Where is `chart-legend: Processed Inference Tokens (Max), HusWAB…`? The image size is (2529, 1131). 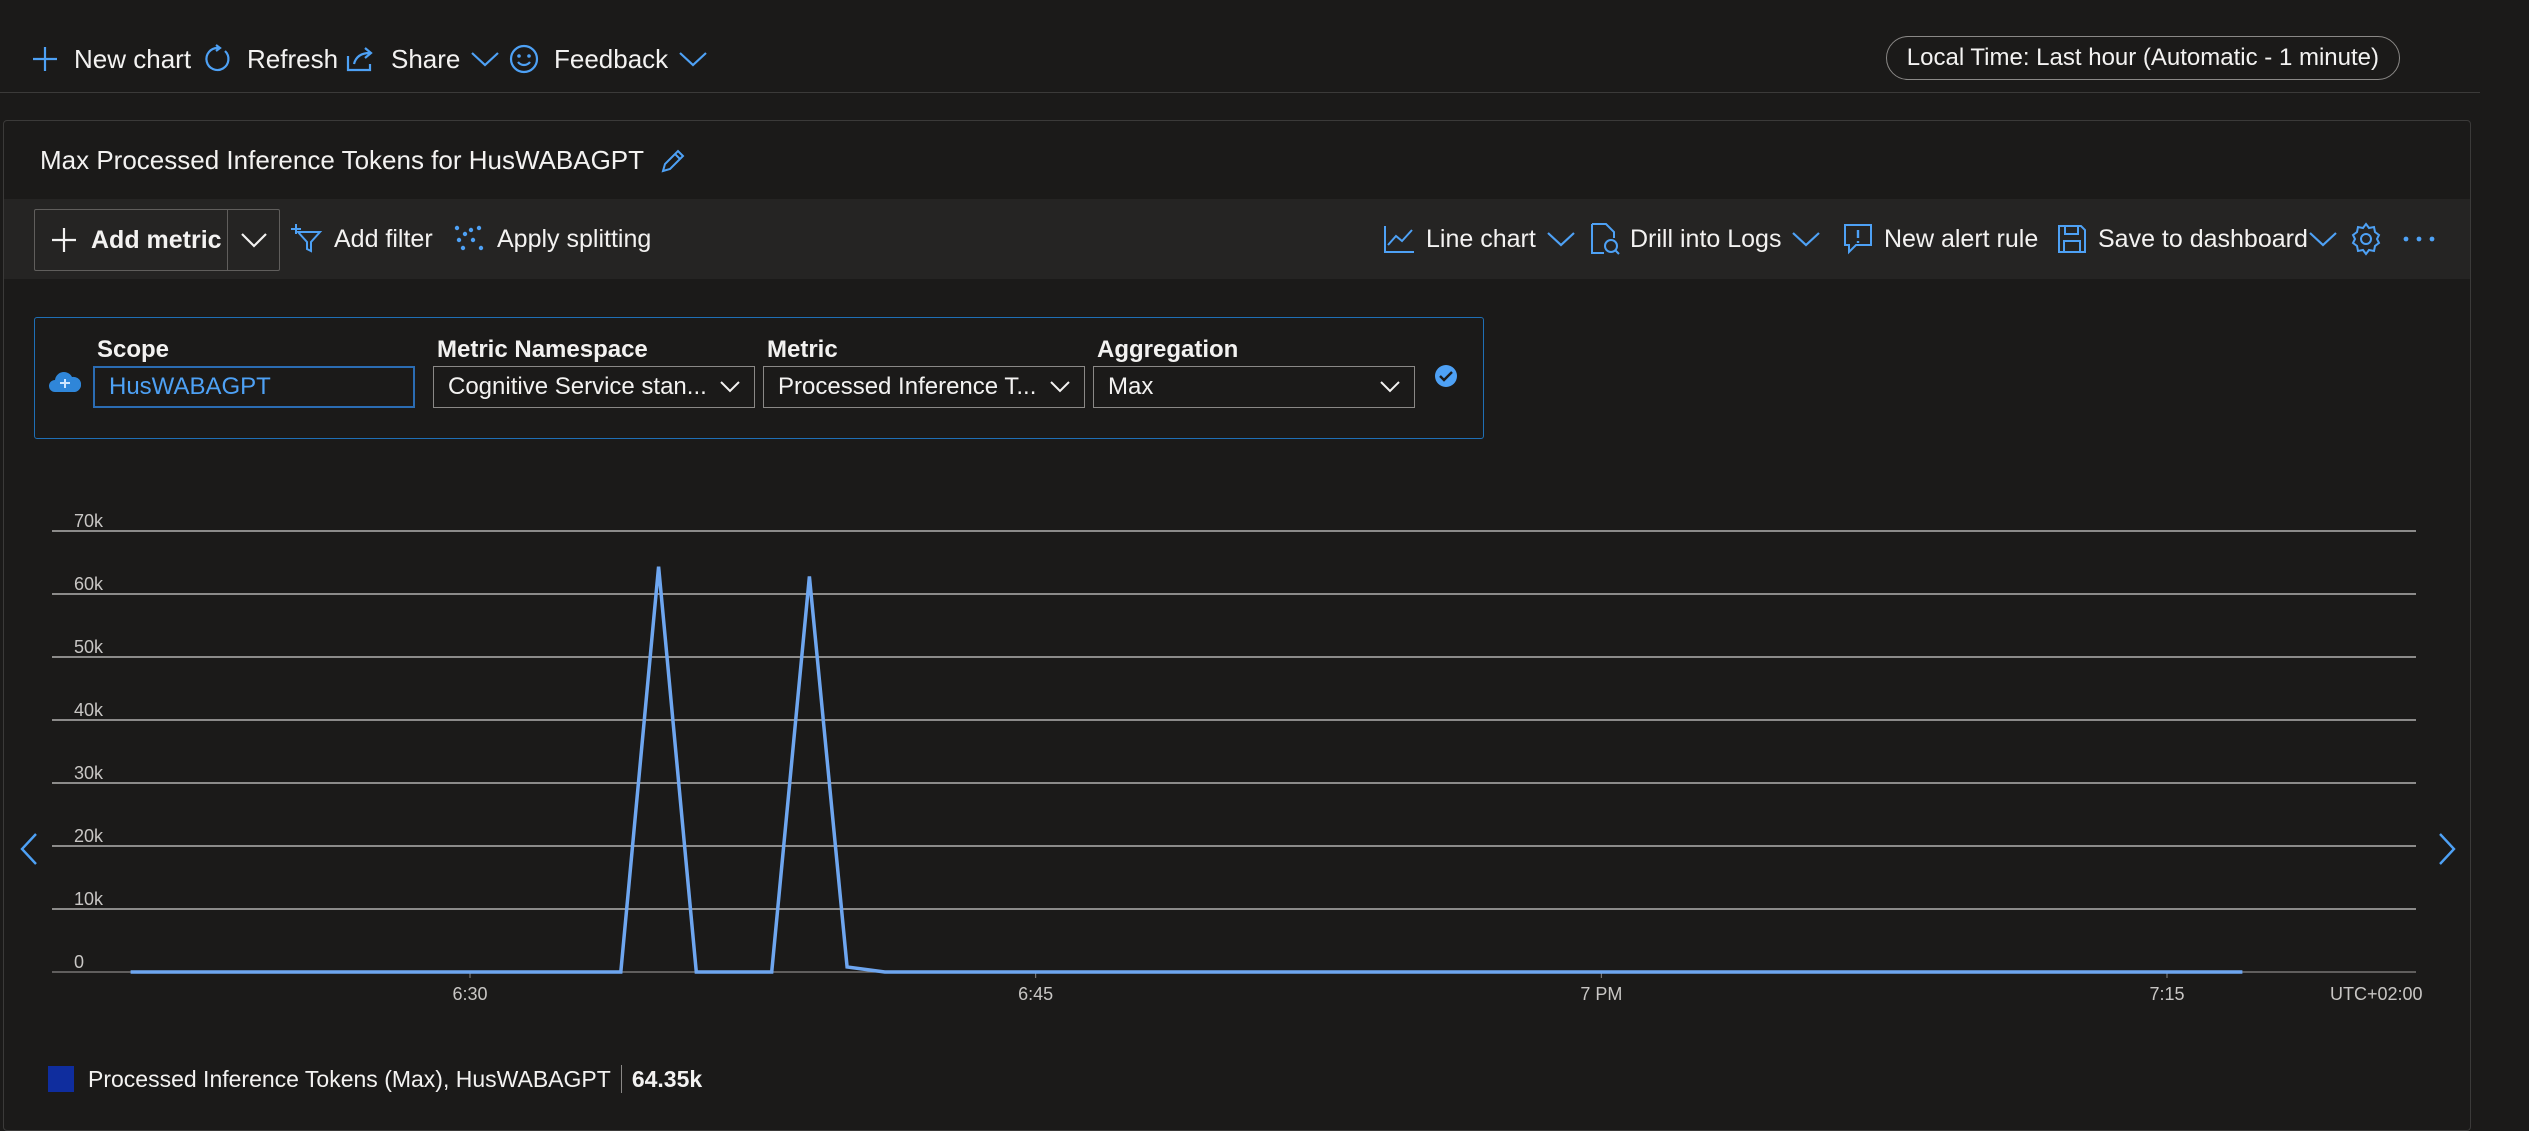
chart-legend: Processed Inference Tokens (Max), HusWAB… is located at coordinates (375, 1079).